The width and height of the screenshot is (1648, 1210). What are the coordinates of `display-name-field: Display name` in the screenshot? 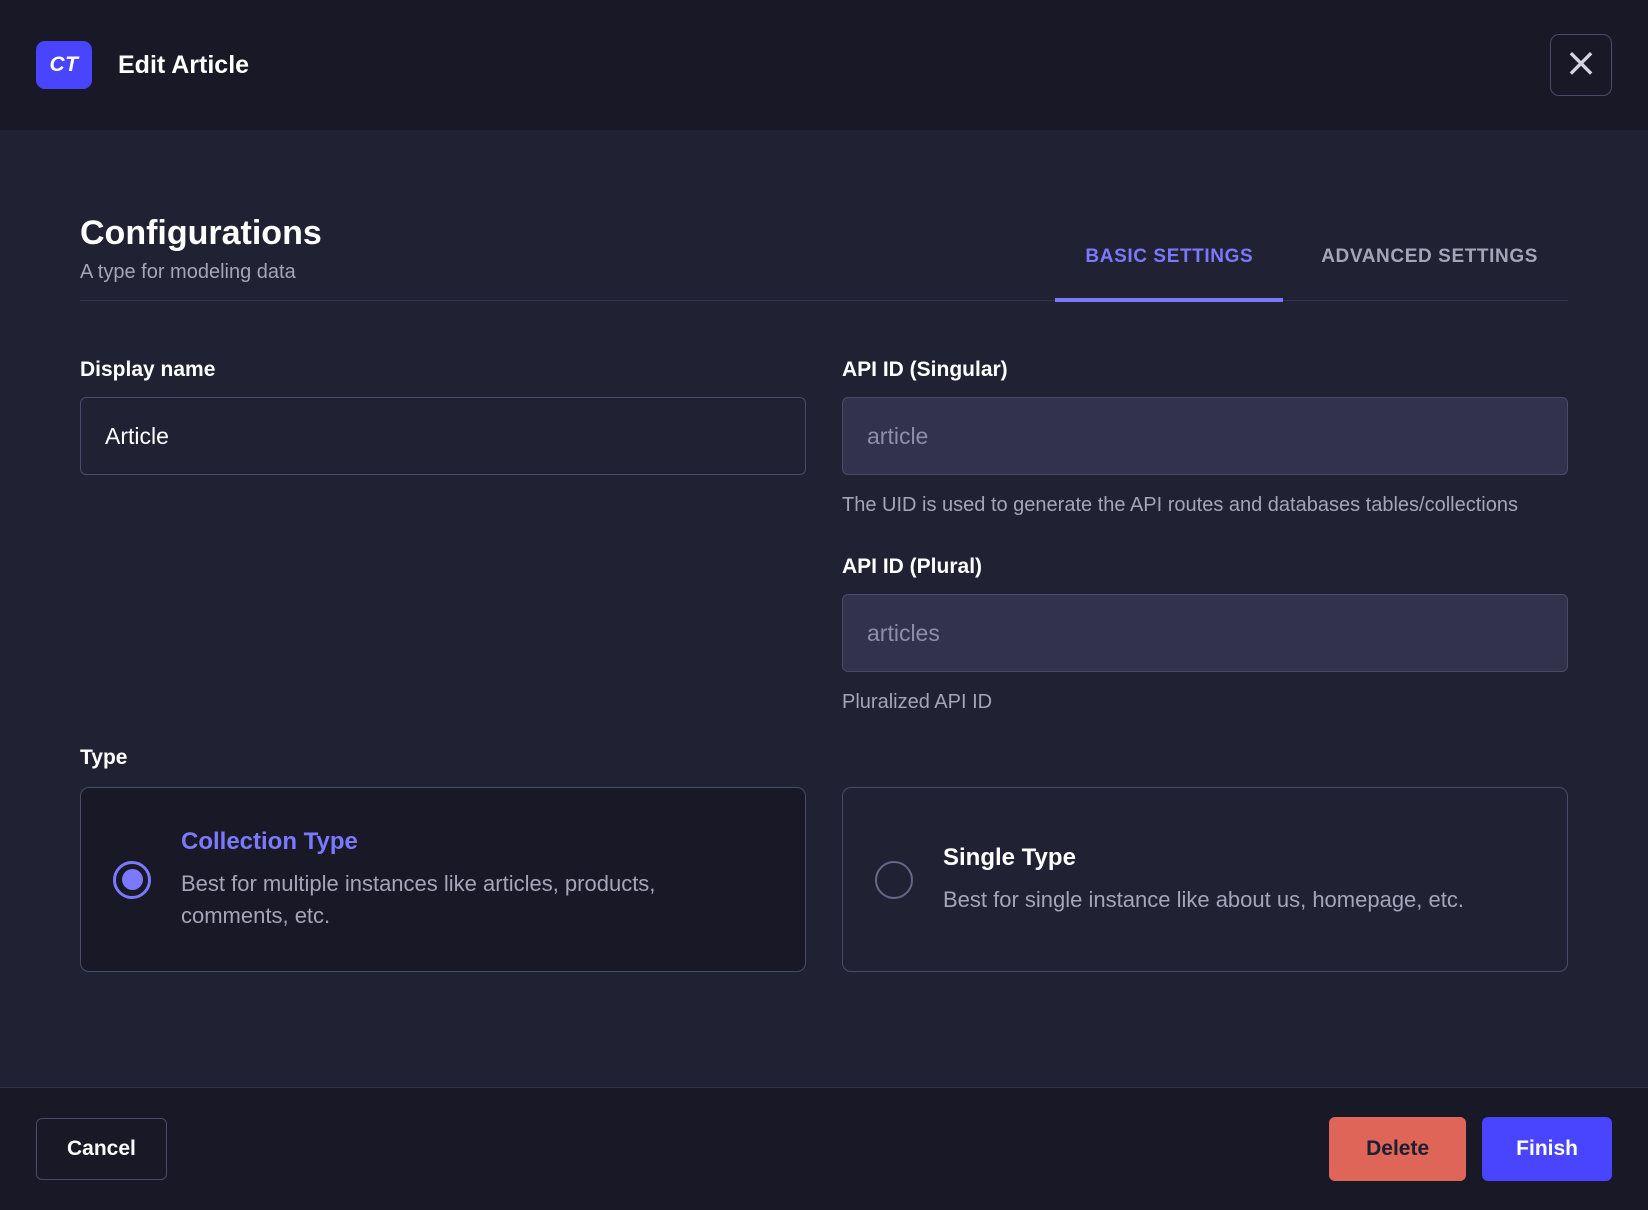 It's located at (443, 416).